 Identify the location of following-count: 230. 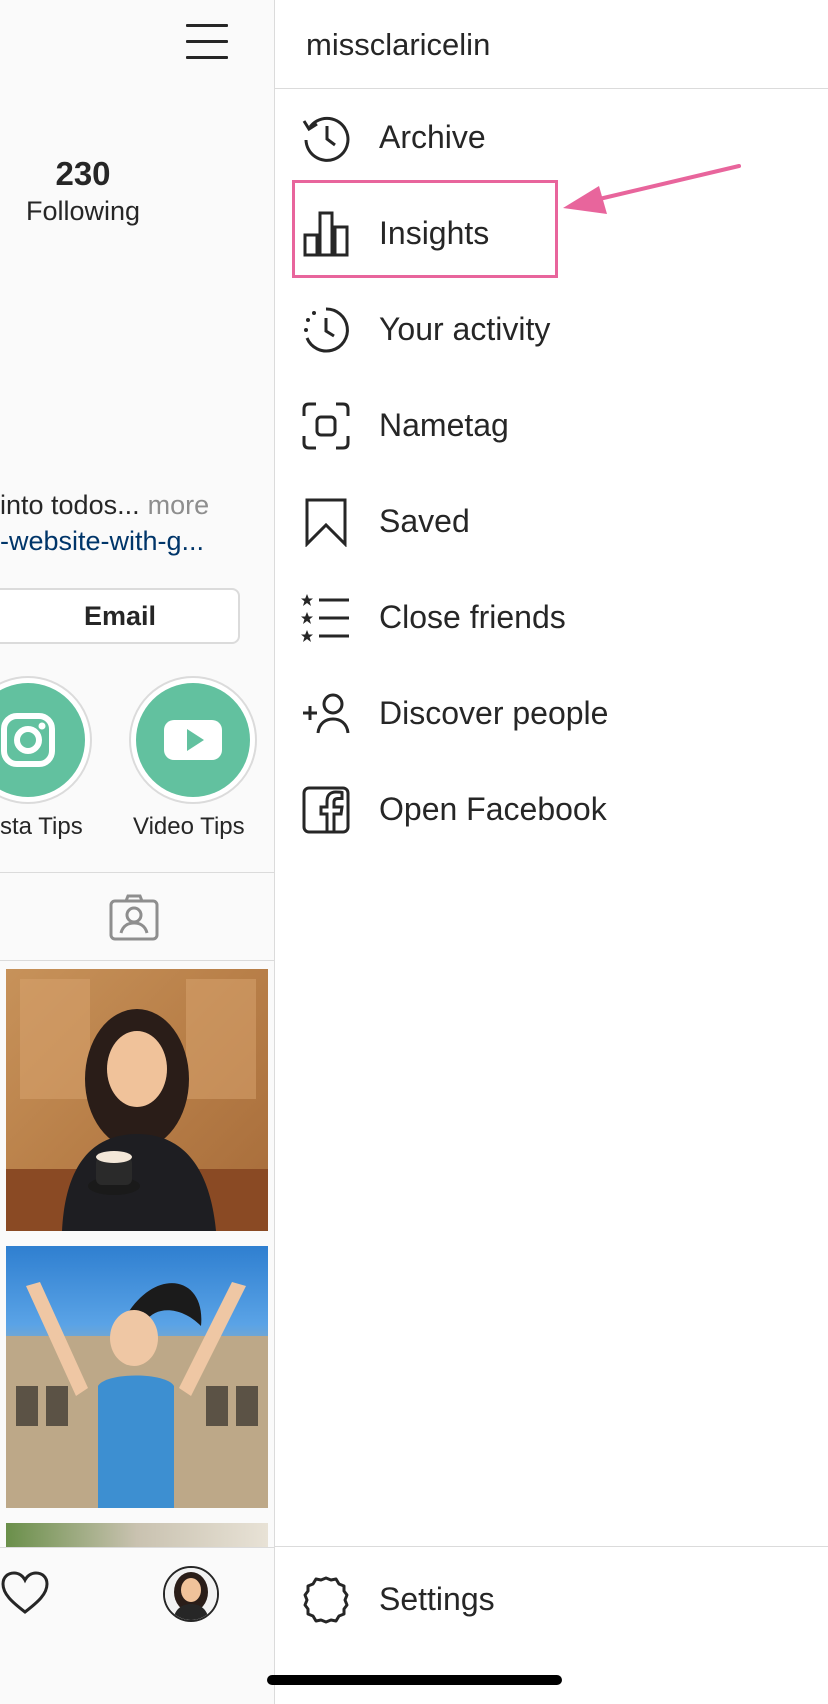
(83, 174).